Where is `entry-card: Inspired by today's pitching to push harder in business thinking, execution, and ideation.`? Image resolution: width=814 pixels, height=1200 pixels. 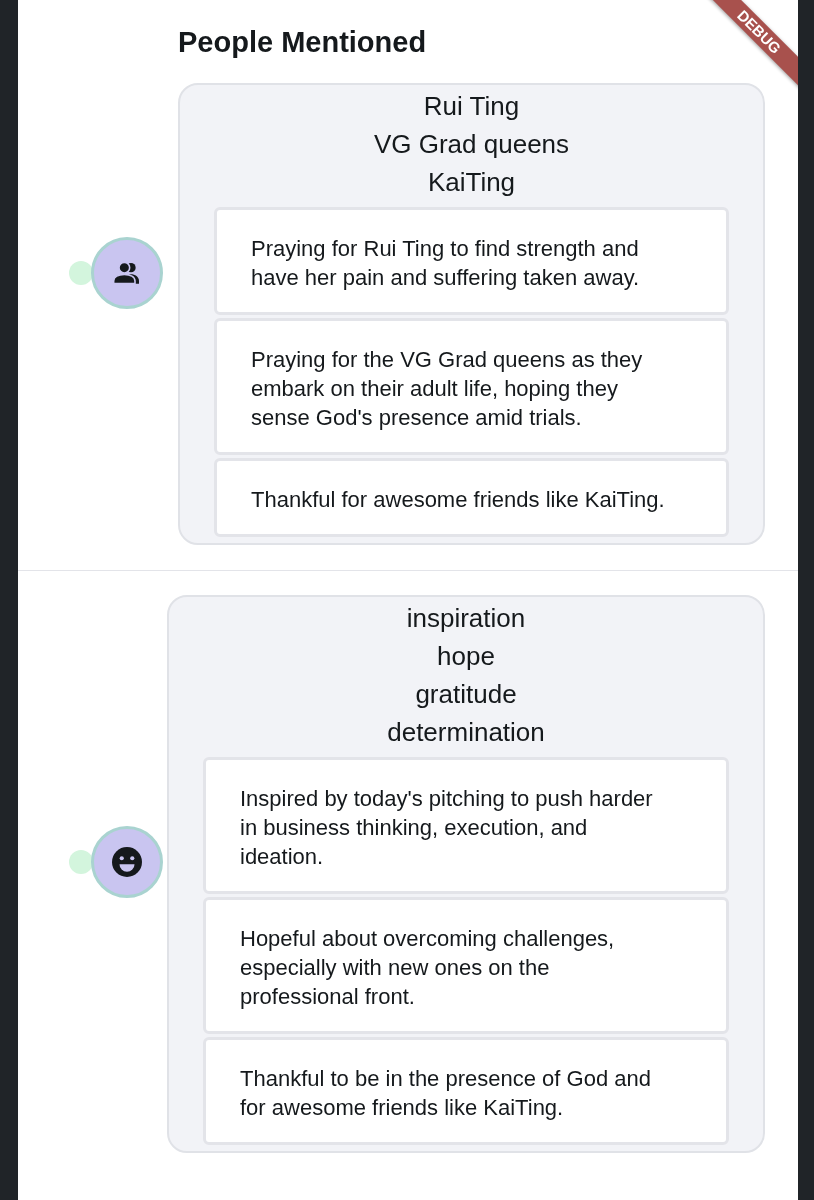
entry-card: Inspired by today's pitching to push harder in business thinking, execution, and ideation. is located at coordinates (466, 825).